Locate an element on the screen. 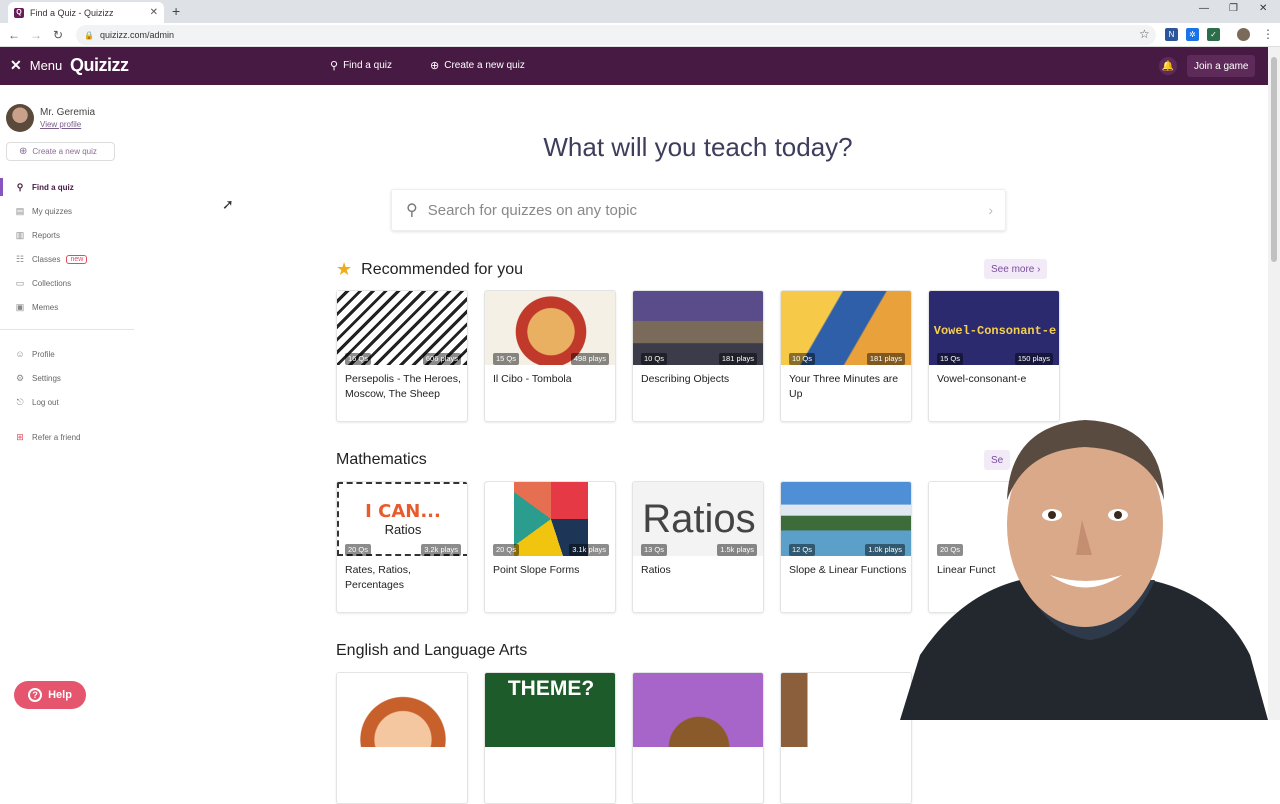  reload-icon: ↻ is located at coordinates (58, 35).